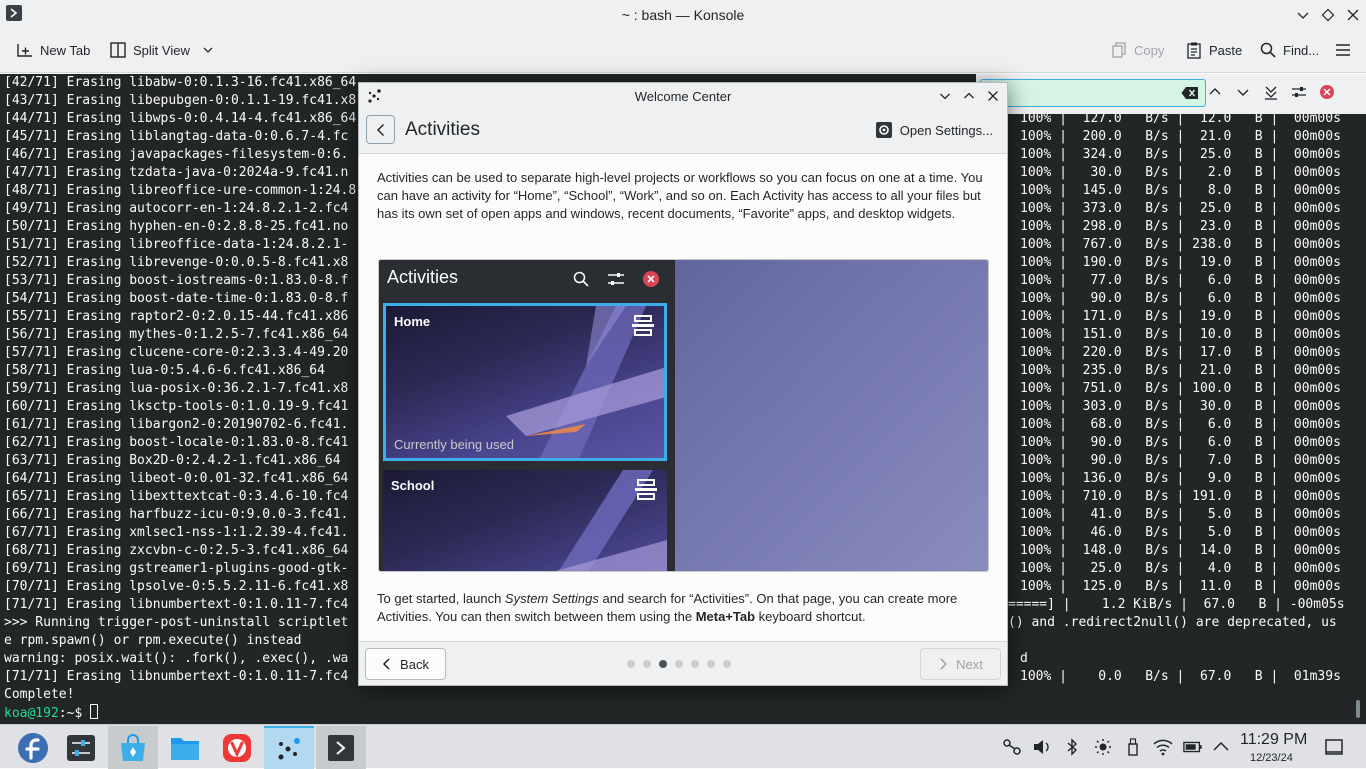 This screenshot has width=1366, height=769. I want to click on clock-time: 11:29 PM, so click(1273, 740).